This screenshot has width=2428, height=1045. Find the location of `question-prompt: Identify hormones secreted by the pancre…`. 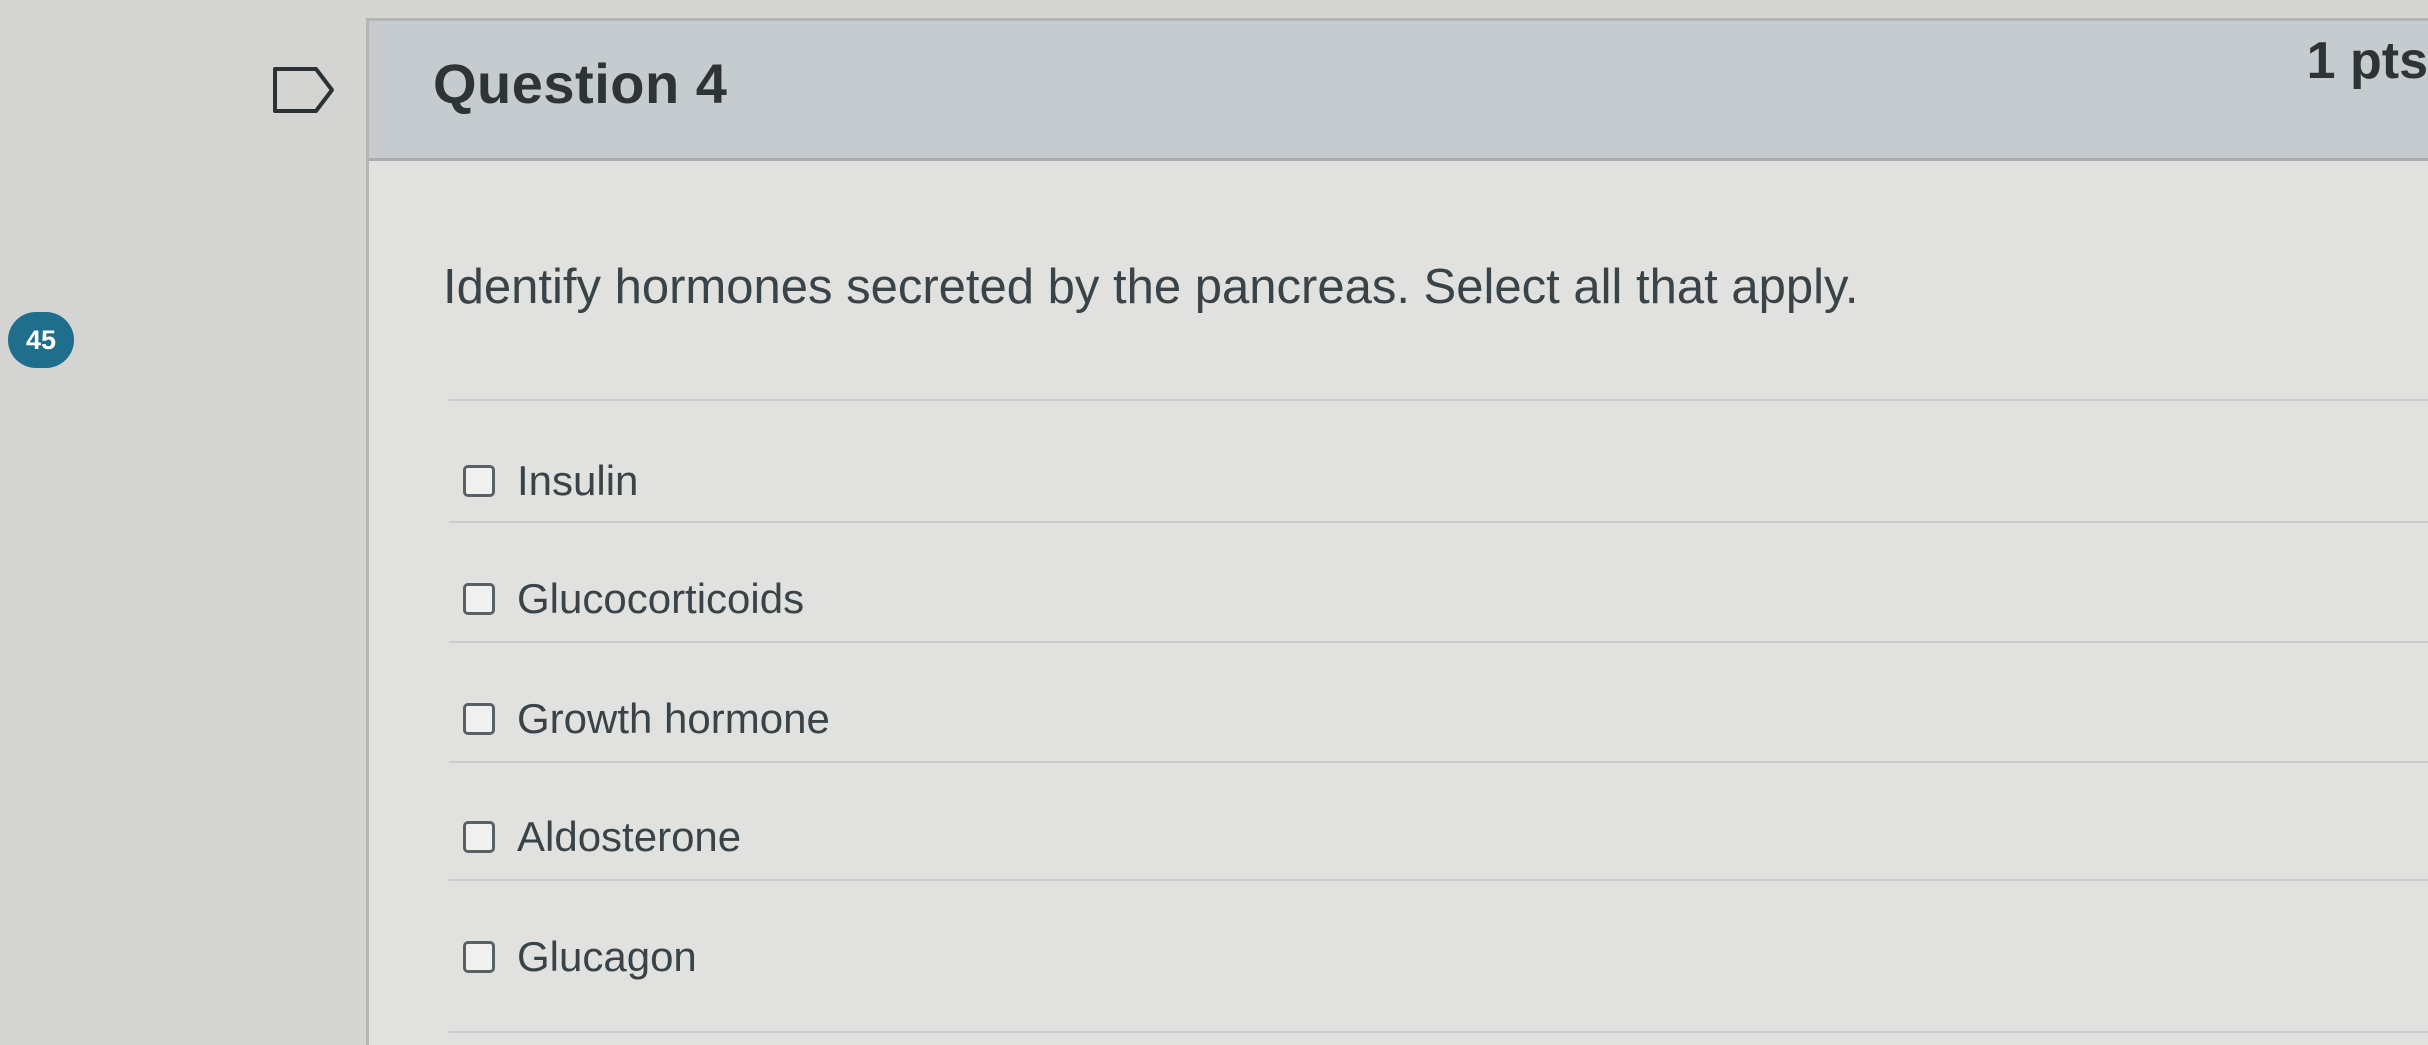

question-prompt: Identify hormones secreted by the pancre… is located at coordinates (1151, 287).